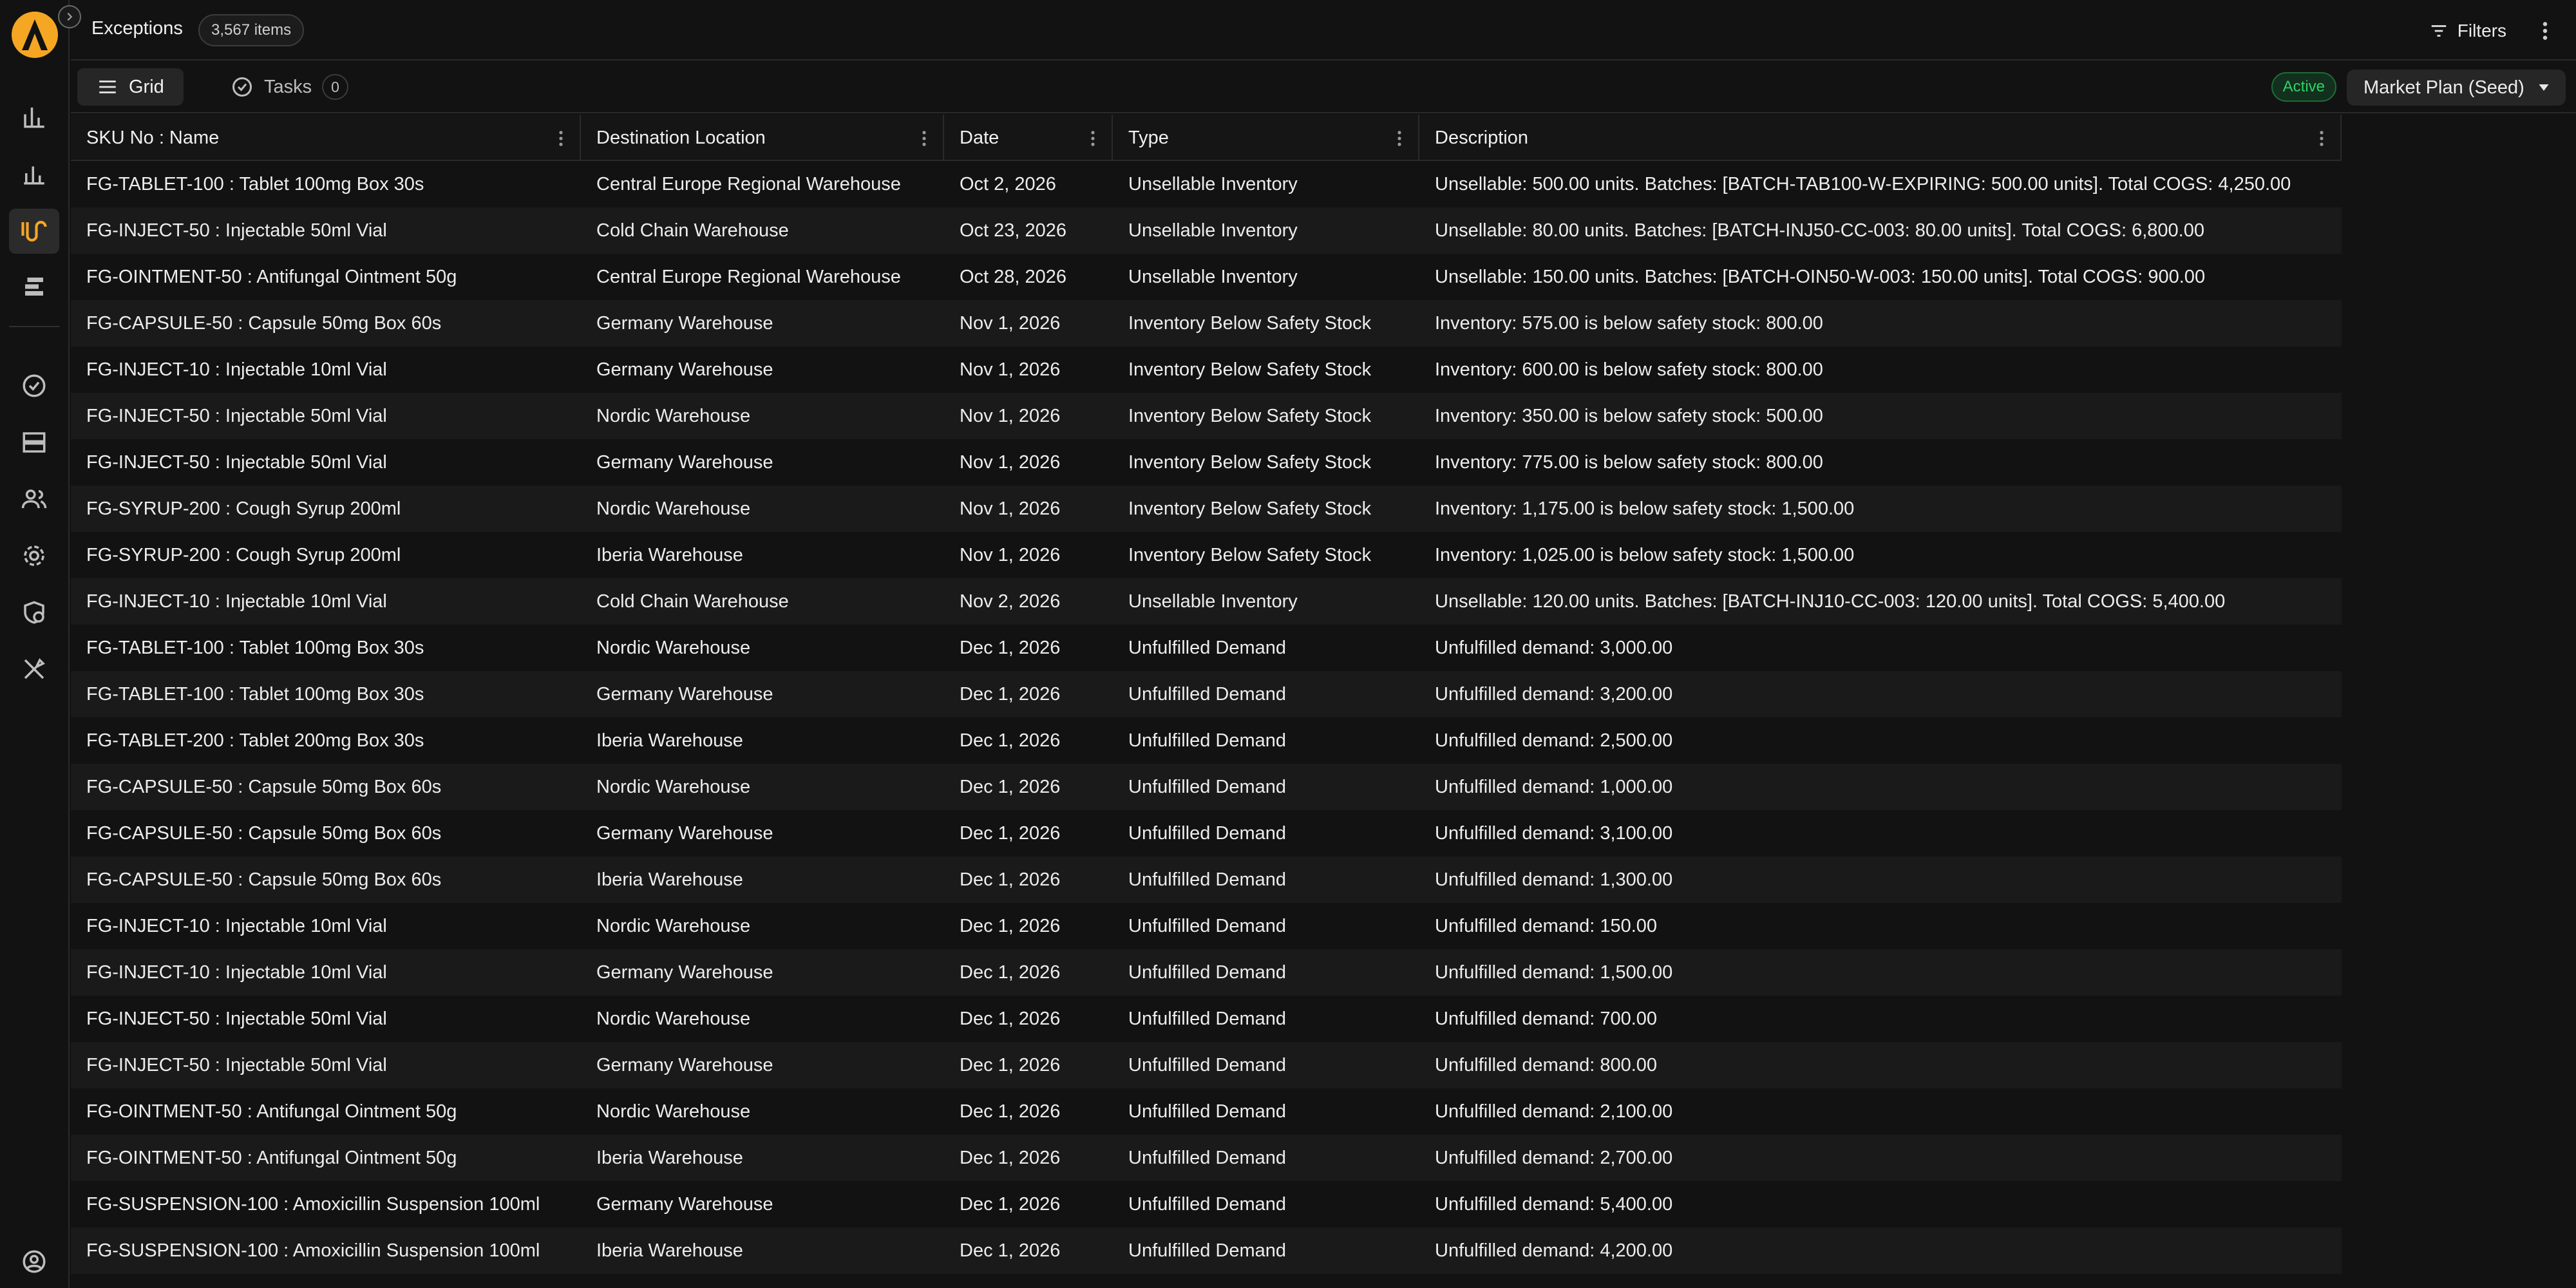  I want to click on more-options-icon, so click(2545, 31).